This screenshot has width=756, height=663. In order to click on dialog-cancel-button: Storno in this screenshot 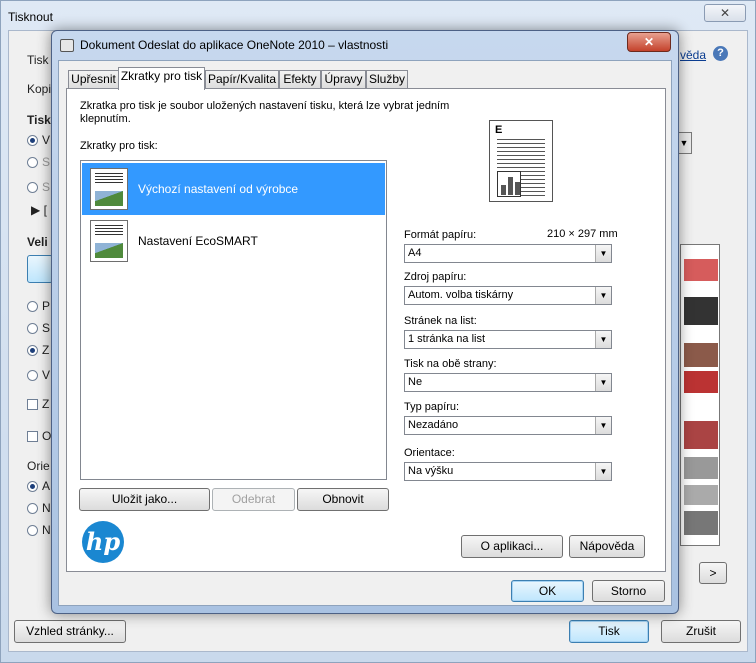, I will do `click(628, 591)`.